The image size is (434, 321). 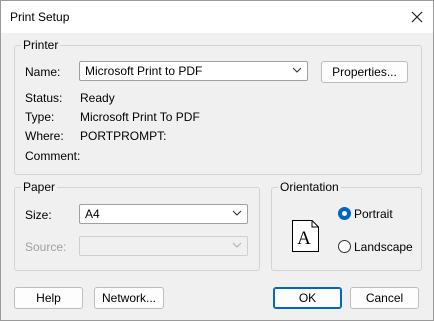 What do you see at coordinates (163, 214) in the screenshot?
I see `paper-size-select: A4` at bounding box center [163, 214].